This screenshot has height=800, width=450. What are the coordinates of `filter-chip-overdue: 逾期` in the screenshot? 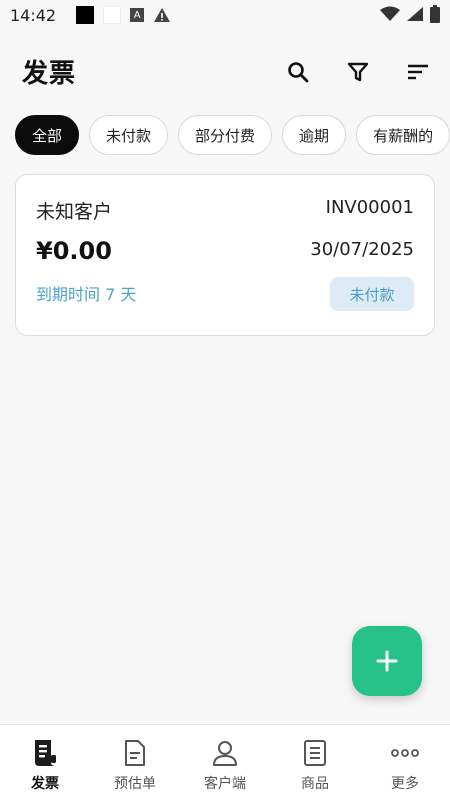 It's located at (314, 135).